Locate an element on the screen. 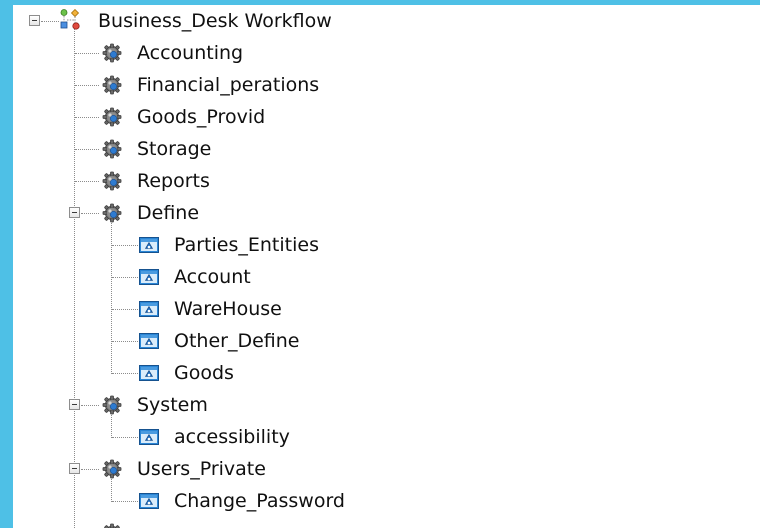 This screenshot has width=760, height=528. tree-node-users-private: Users_Private is located at coordinates (363, 469).